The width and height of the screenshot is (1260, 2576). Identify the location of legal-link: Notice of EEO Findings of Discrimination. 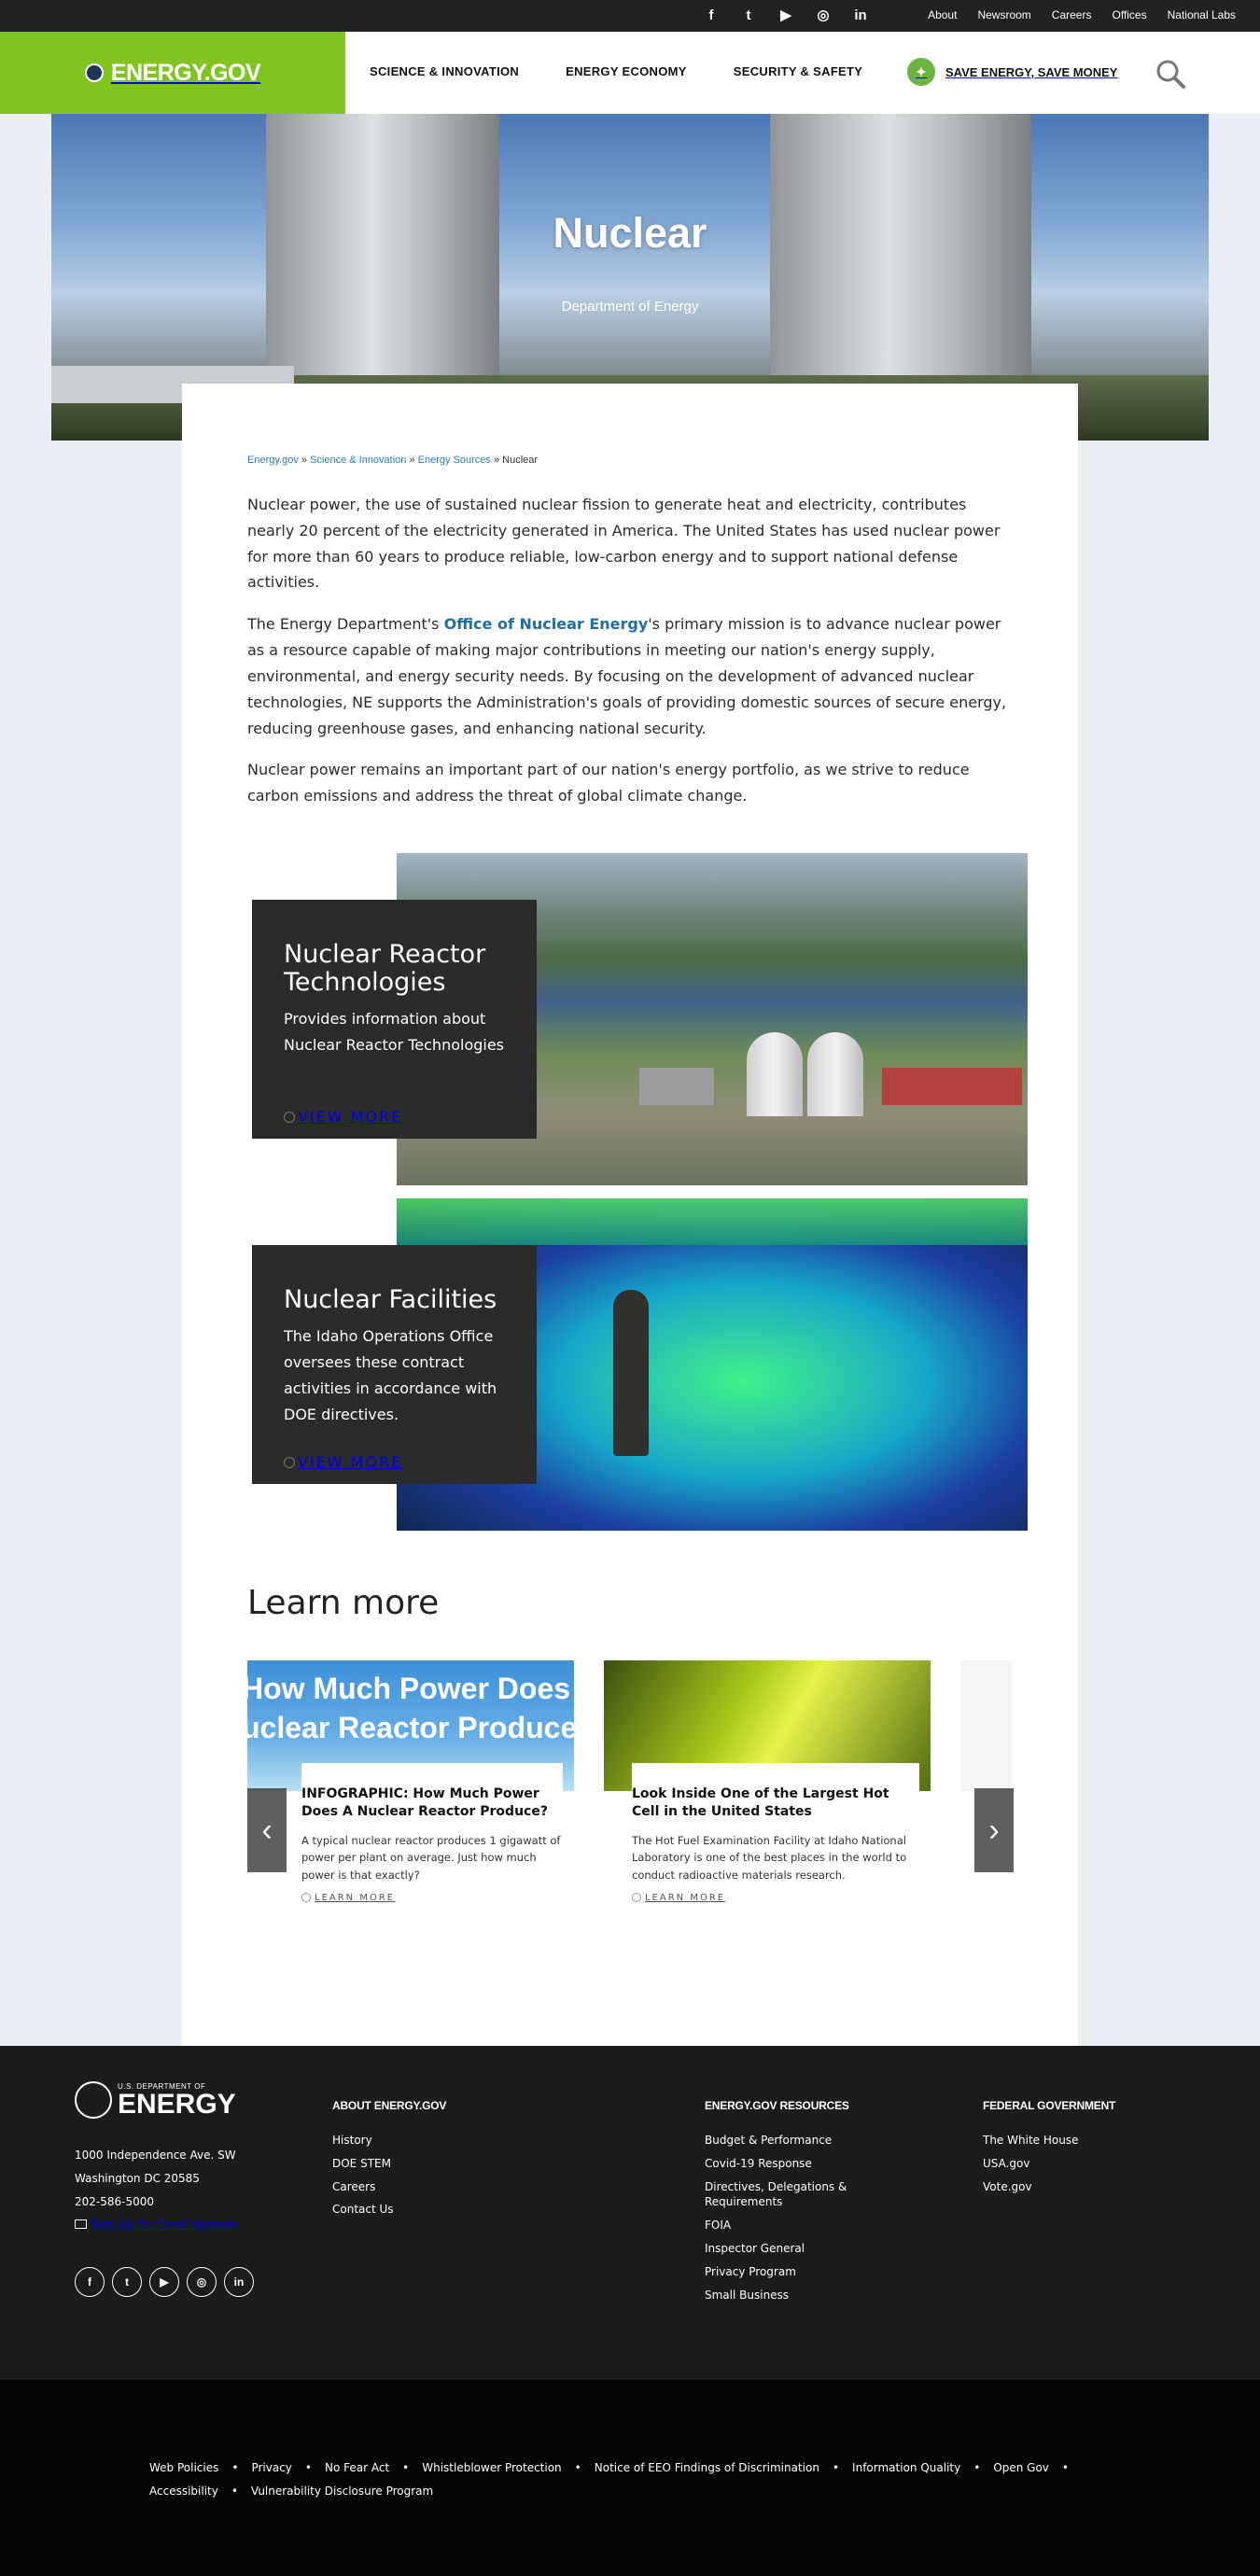
(707, 2467).